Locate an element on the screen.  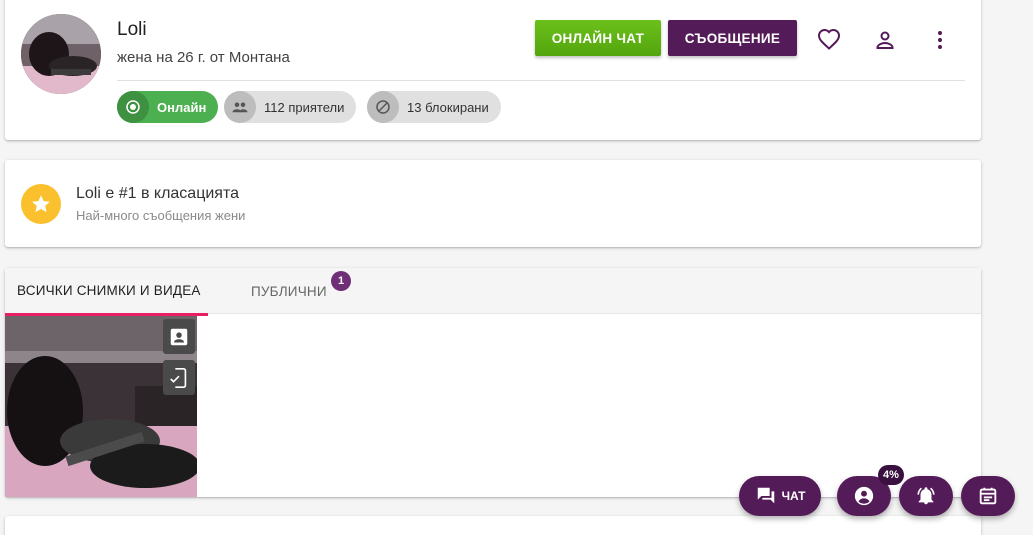
avatar is located at coordinates (61, 54).